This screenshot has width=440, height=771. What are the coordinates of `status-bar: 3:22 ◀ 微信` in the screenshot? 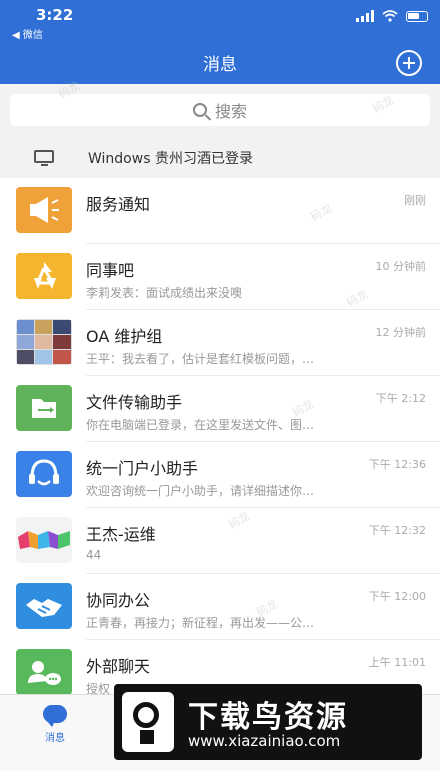 It's located at (220, 20).